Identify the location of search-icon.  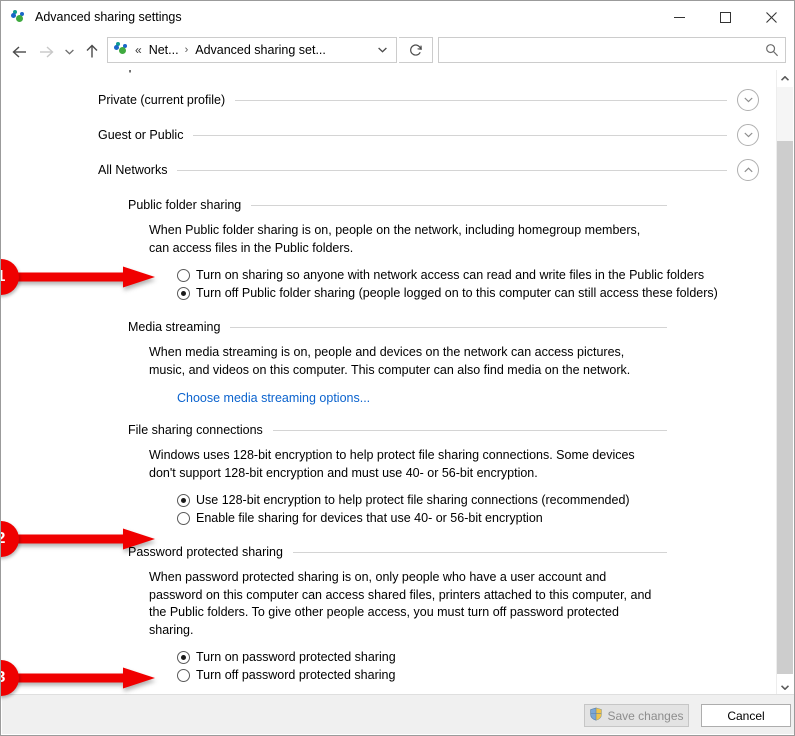
(772, 50).